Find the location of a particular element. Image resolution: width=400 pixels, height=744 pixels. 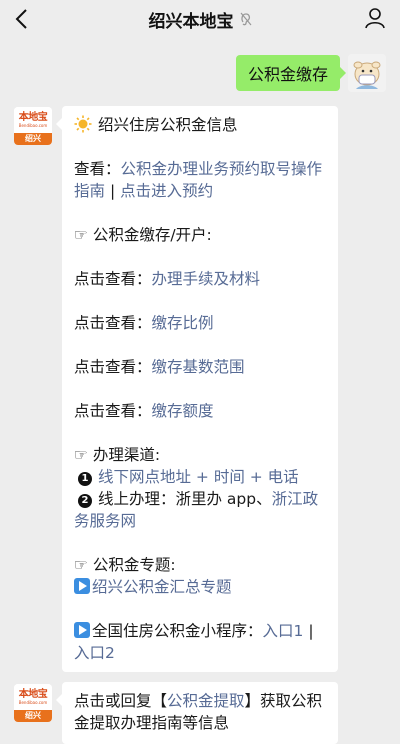

procedures-line: 点击查看：办理手续及材料 is located at coordinates (200, 279).